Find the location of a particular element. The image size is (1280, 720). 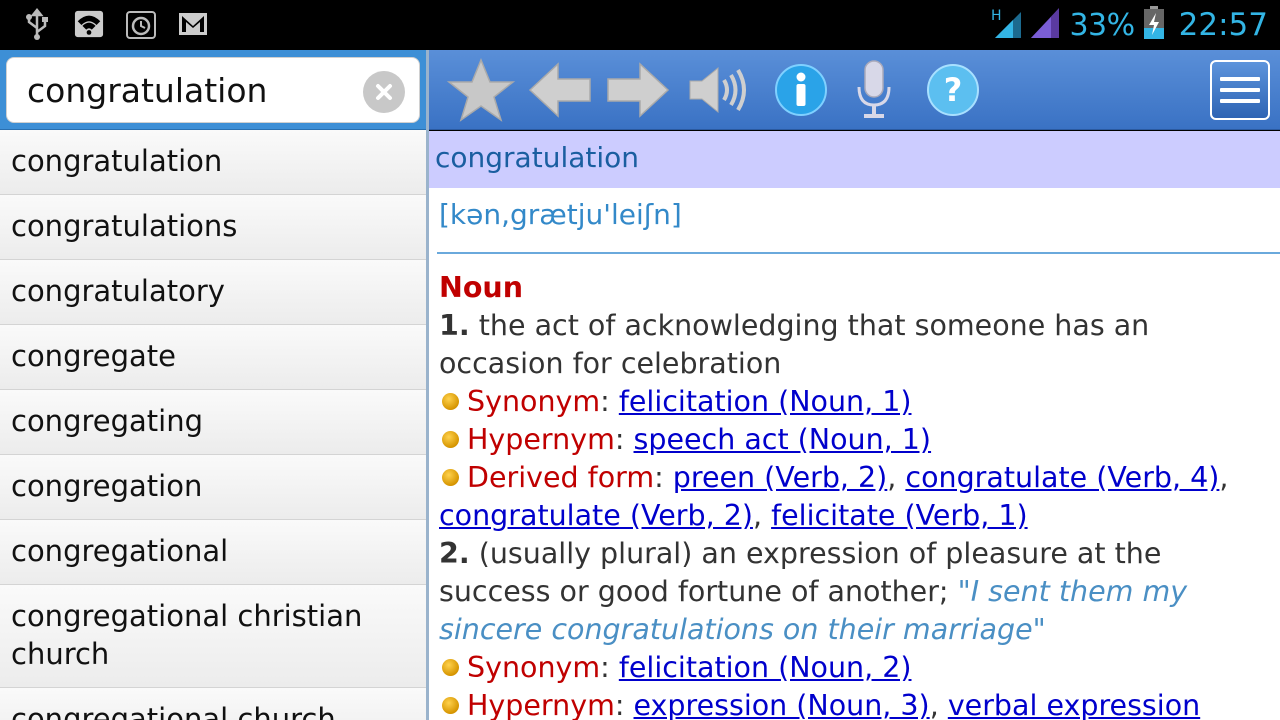

word-link: verbal expression is located at coordinates (1074, 704).